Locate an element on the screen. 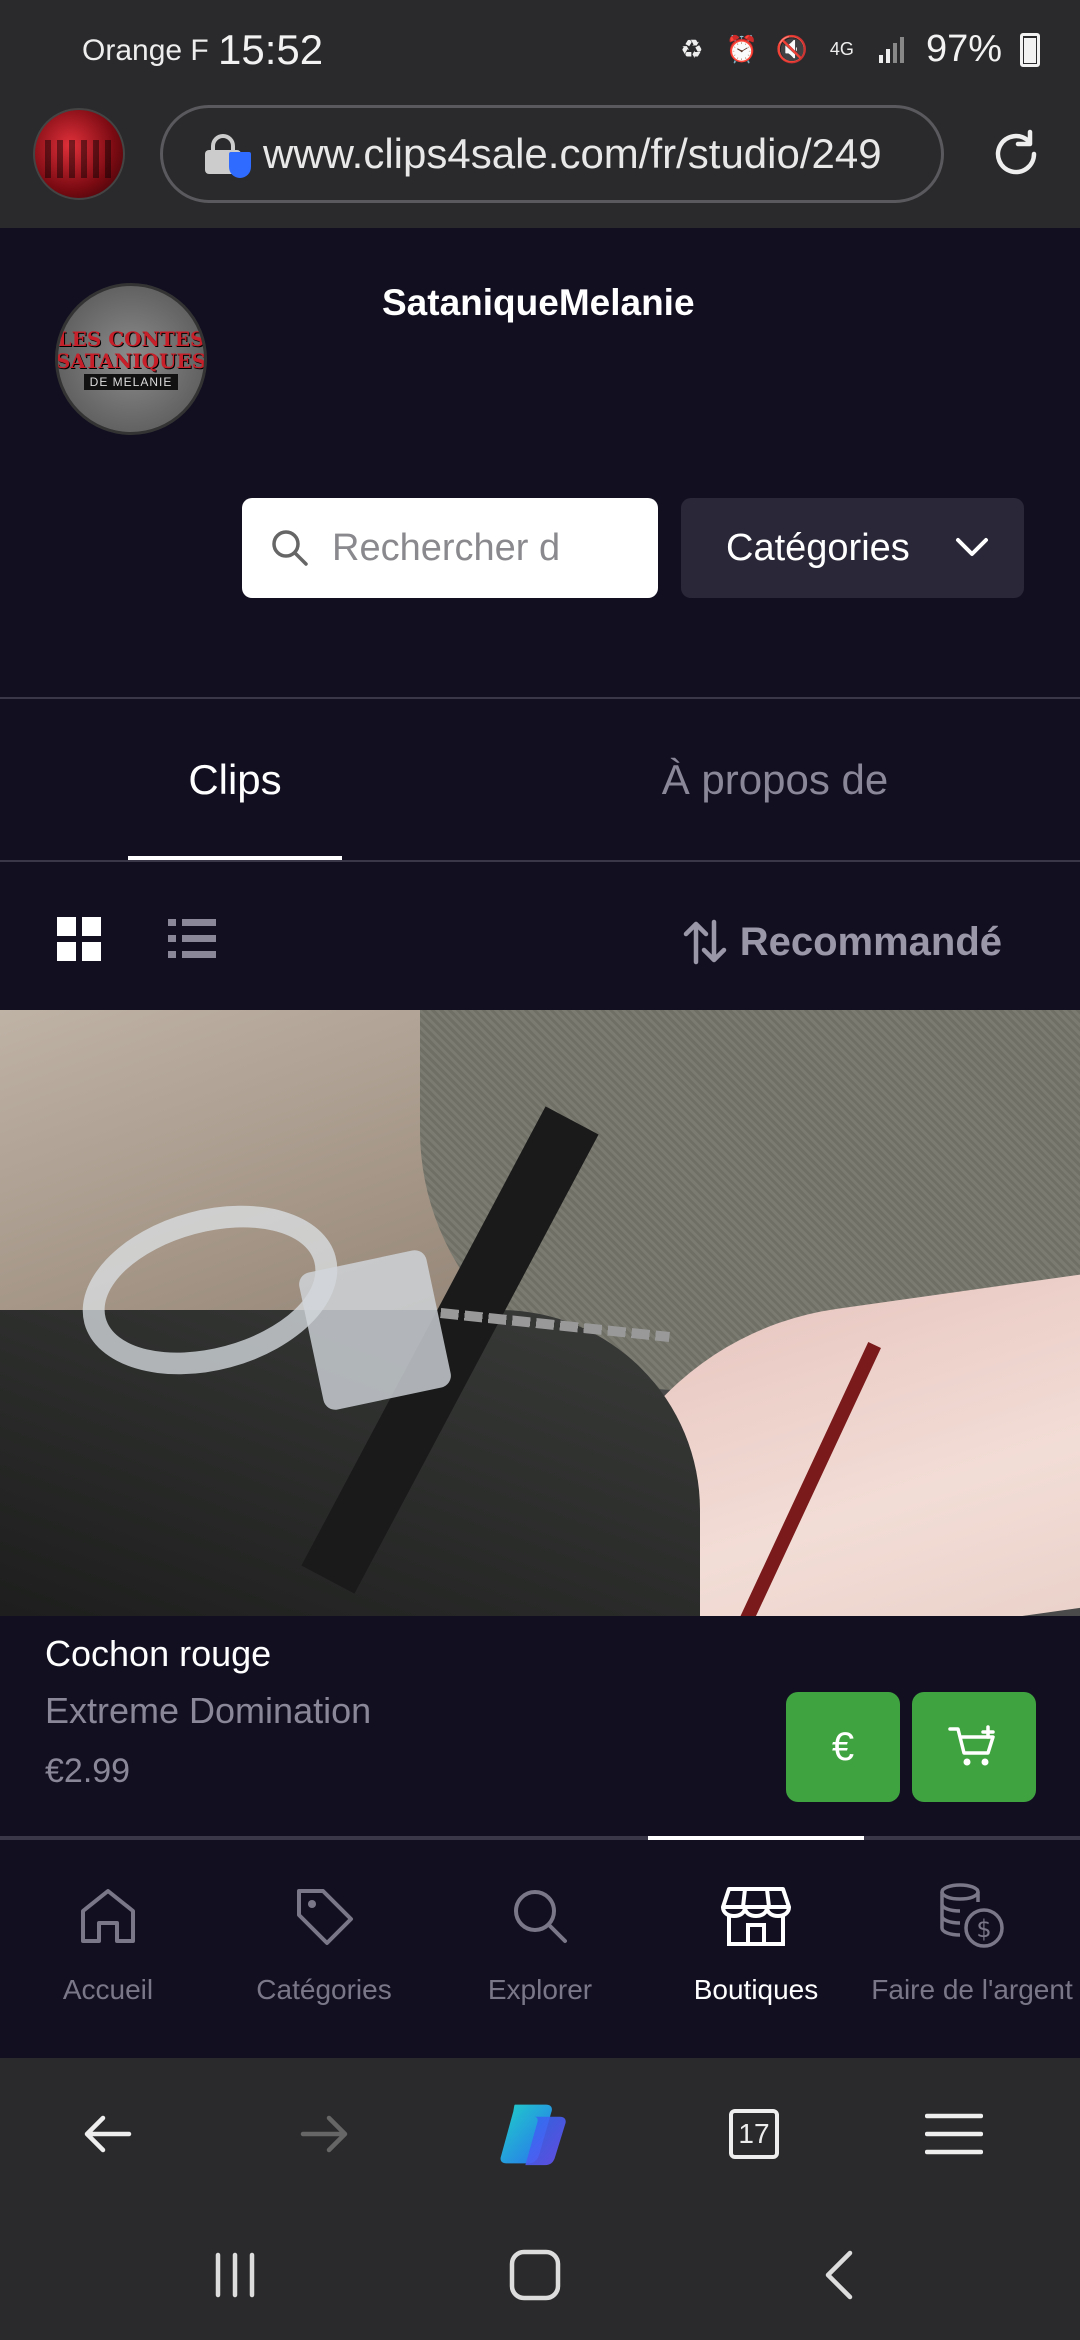  add-to-cart-button is located at coordinates (974, 1747).